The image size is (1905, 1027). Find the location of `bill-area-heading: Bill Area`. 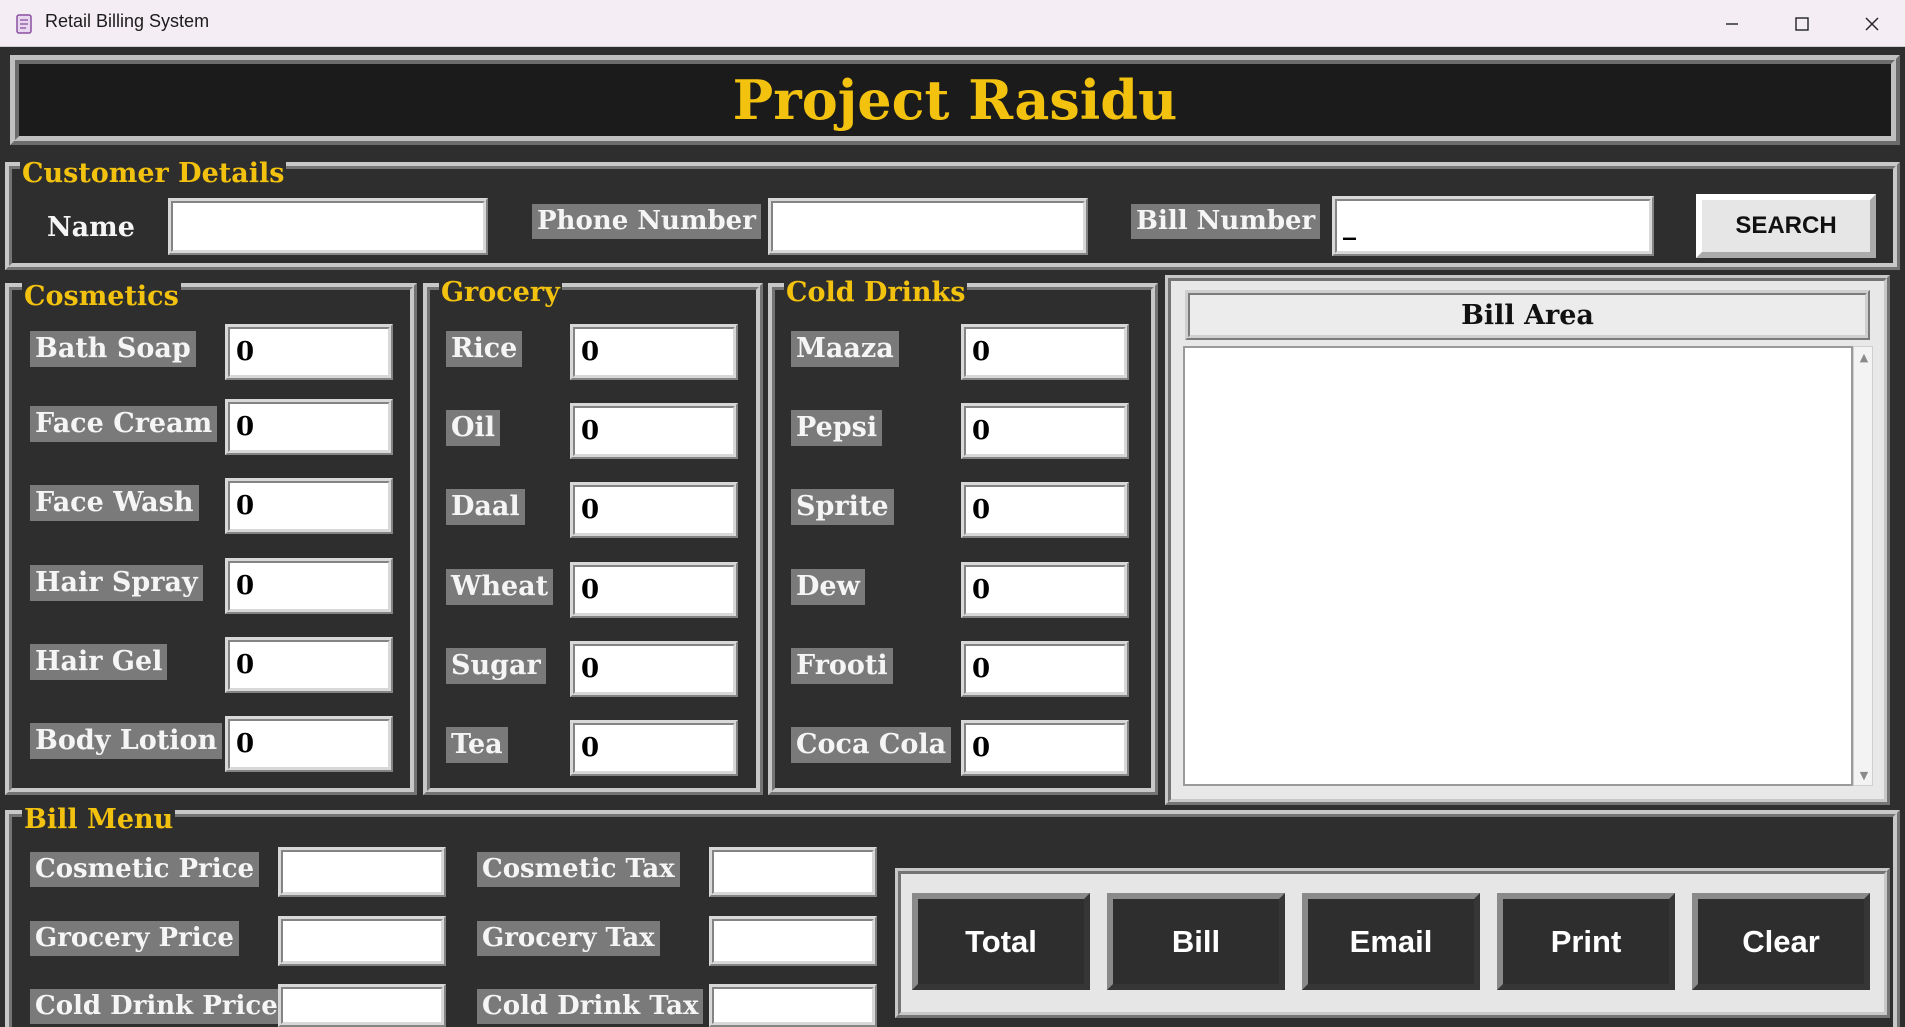

bill-area-heading: Bill Area is located at coordinates (1527, 315).